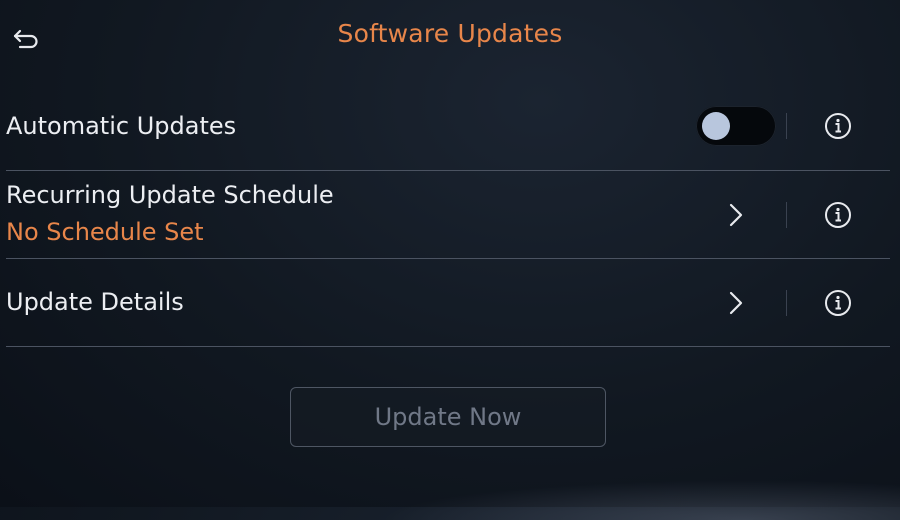 The image size is (900, 520). Describe the element at coordinates (170, 195) in the screenshot. I see `recurring-update-schedule-label: Recurring Update Schedule` at that location.